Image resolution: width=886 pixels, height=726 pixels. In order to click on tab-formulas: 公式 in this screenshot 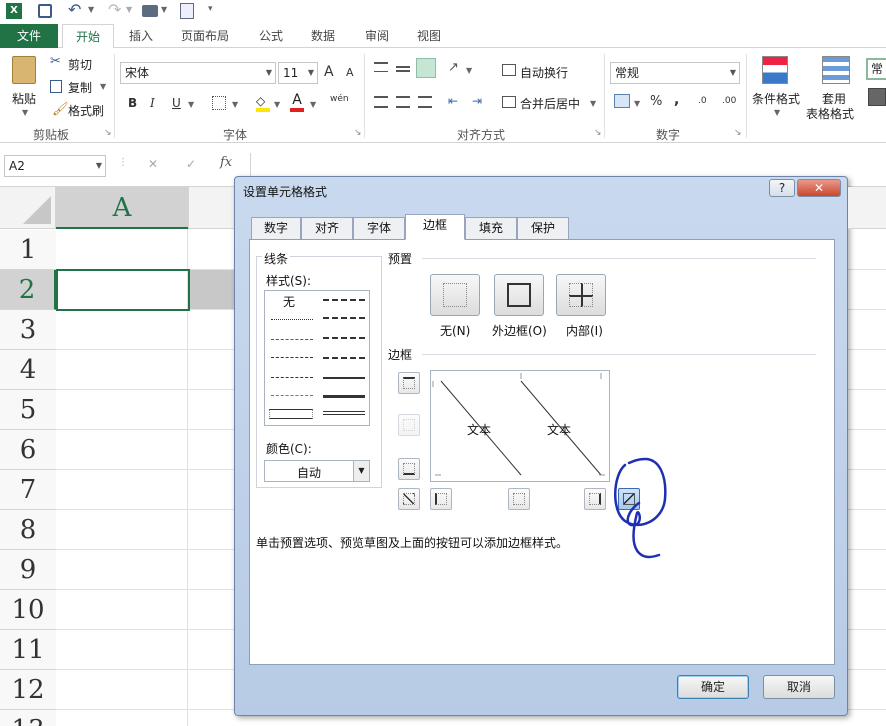, I will do `click(271, 36)`.